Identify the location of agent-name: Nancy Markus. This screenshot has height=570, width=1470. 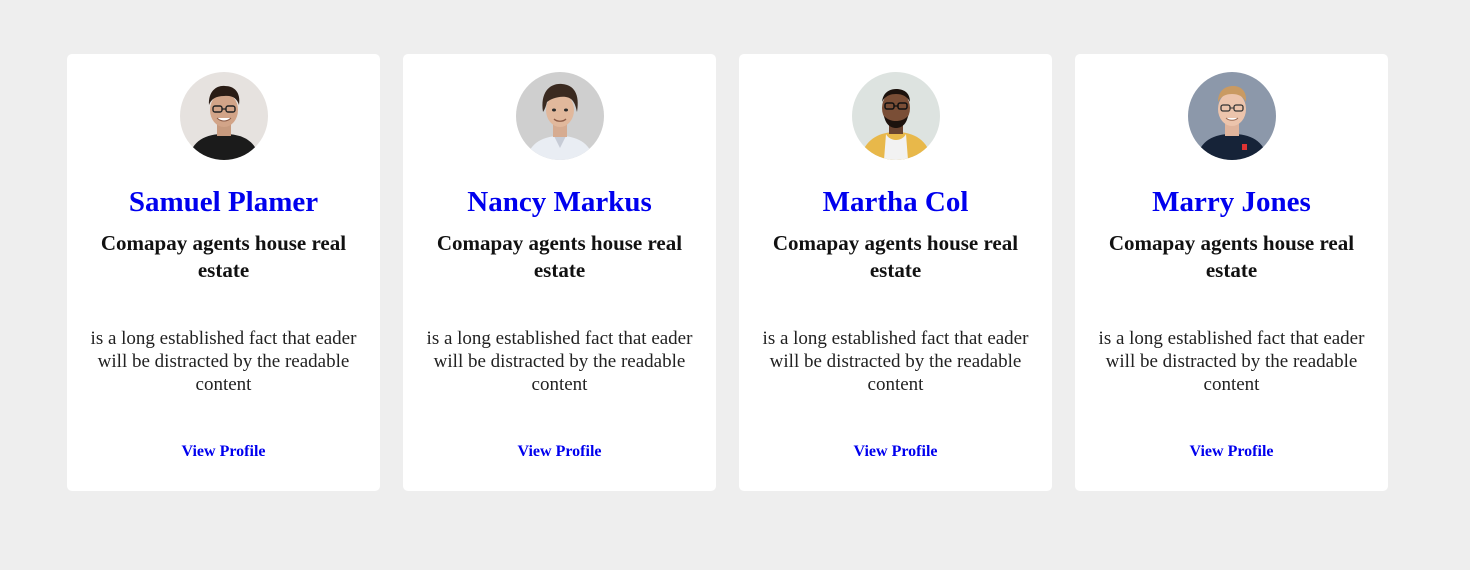
(559, 202).